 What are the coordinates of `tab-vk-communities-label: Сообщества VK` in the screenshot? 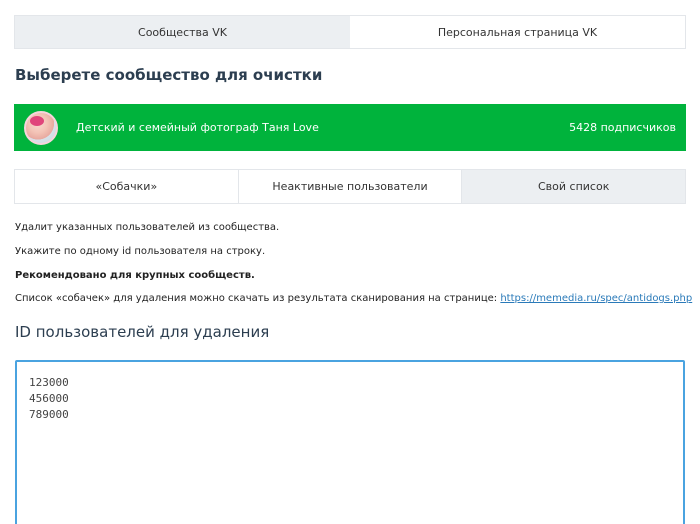 It's located at (182, 32).